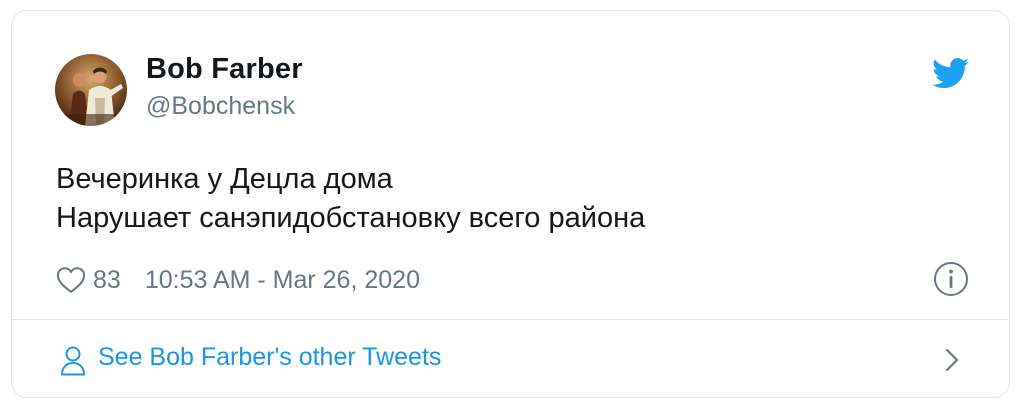 This screenshot has width=1022, height=408. I want to click on twitter-bird-icon, so click(951, 73).